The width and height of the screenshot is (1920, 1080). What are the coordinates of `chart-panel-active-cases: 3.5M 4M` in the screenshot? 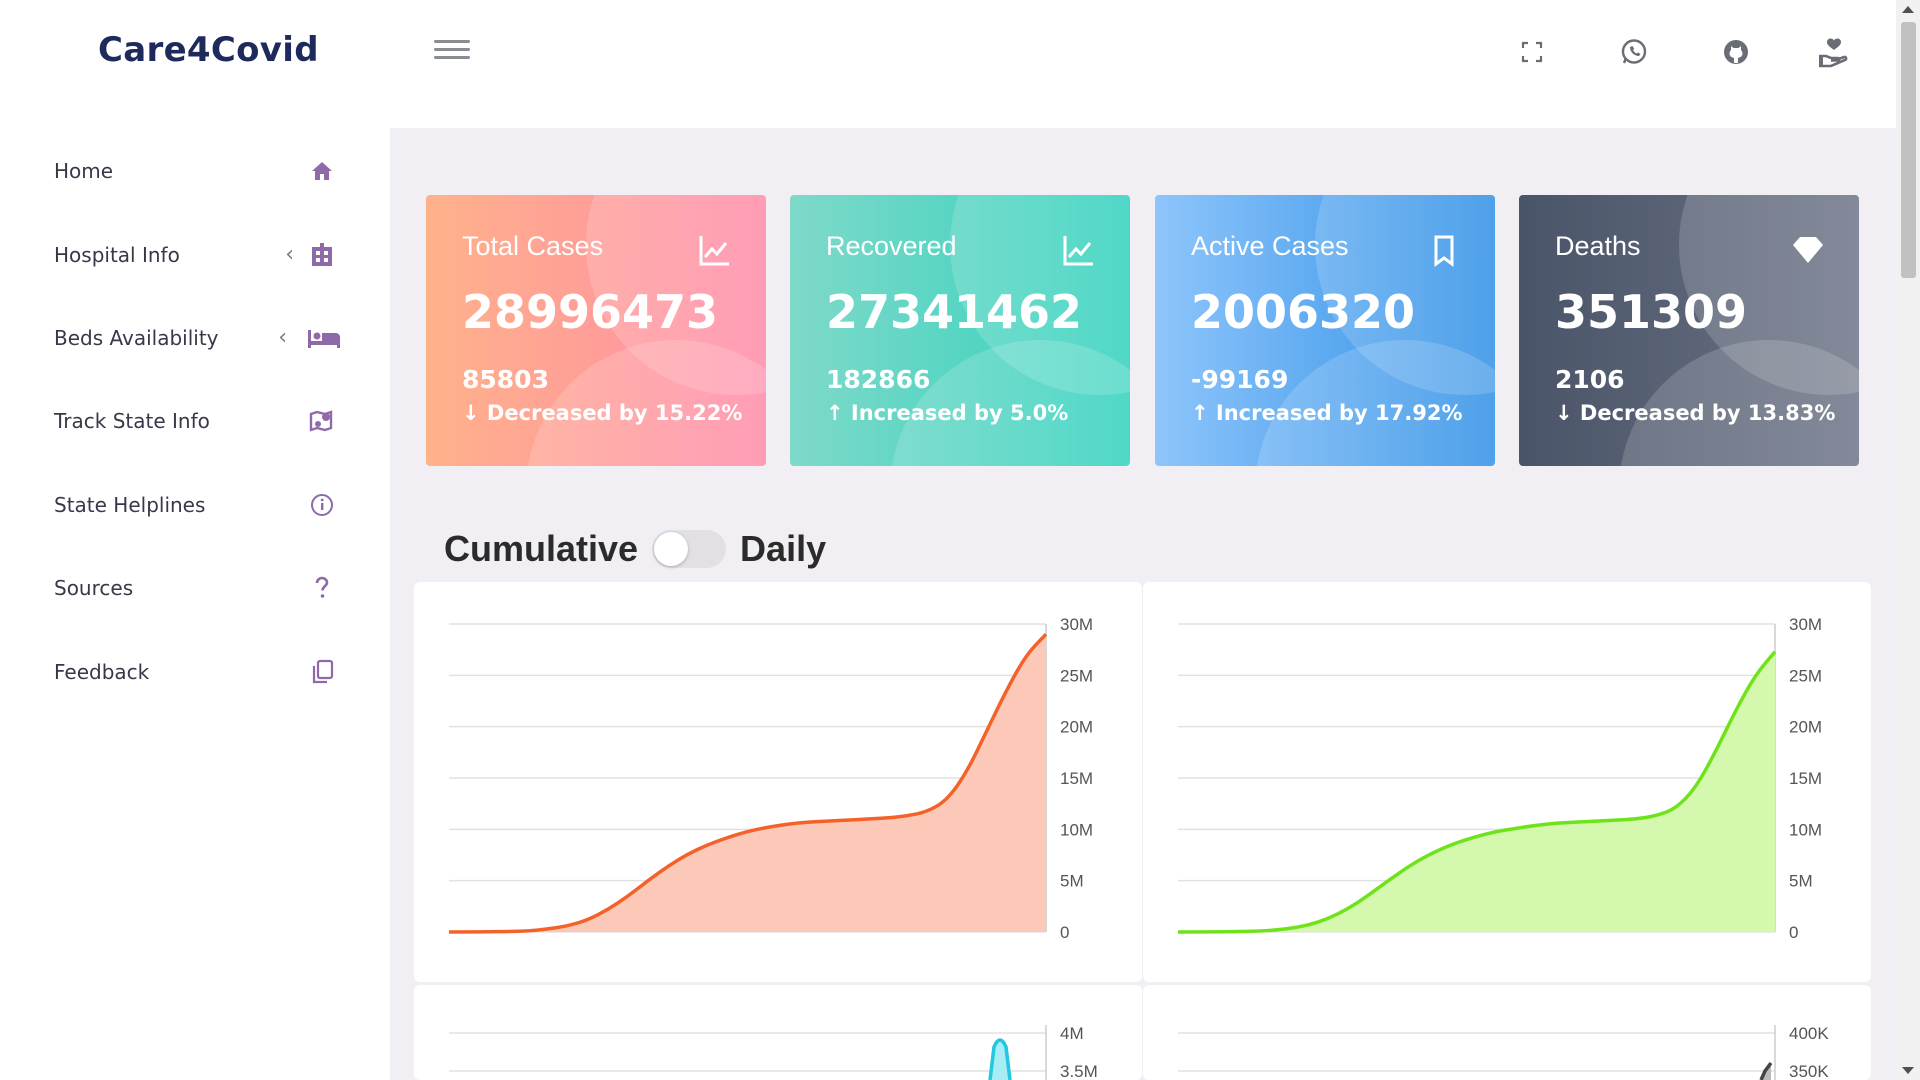 It's located at (778, 1032).